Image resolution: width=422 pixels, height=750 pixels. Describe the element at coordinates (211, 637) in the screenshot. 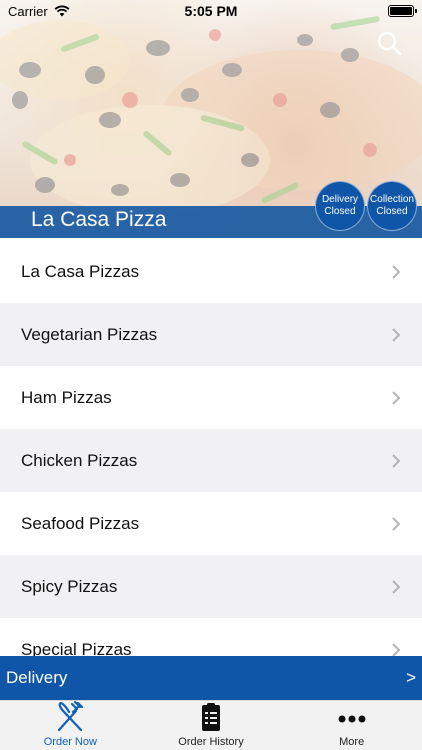

I see `menu-item-special-pizzas: Special Pizzas` at that location.